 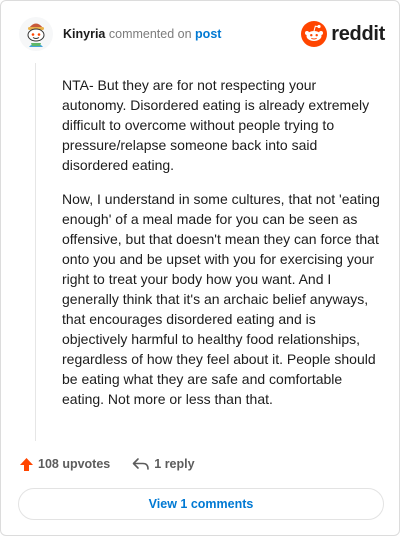 I want to click on reddit-logo: reddit, so click(x=343, y=34).